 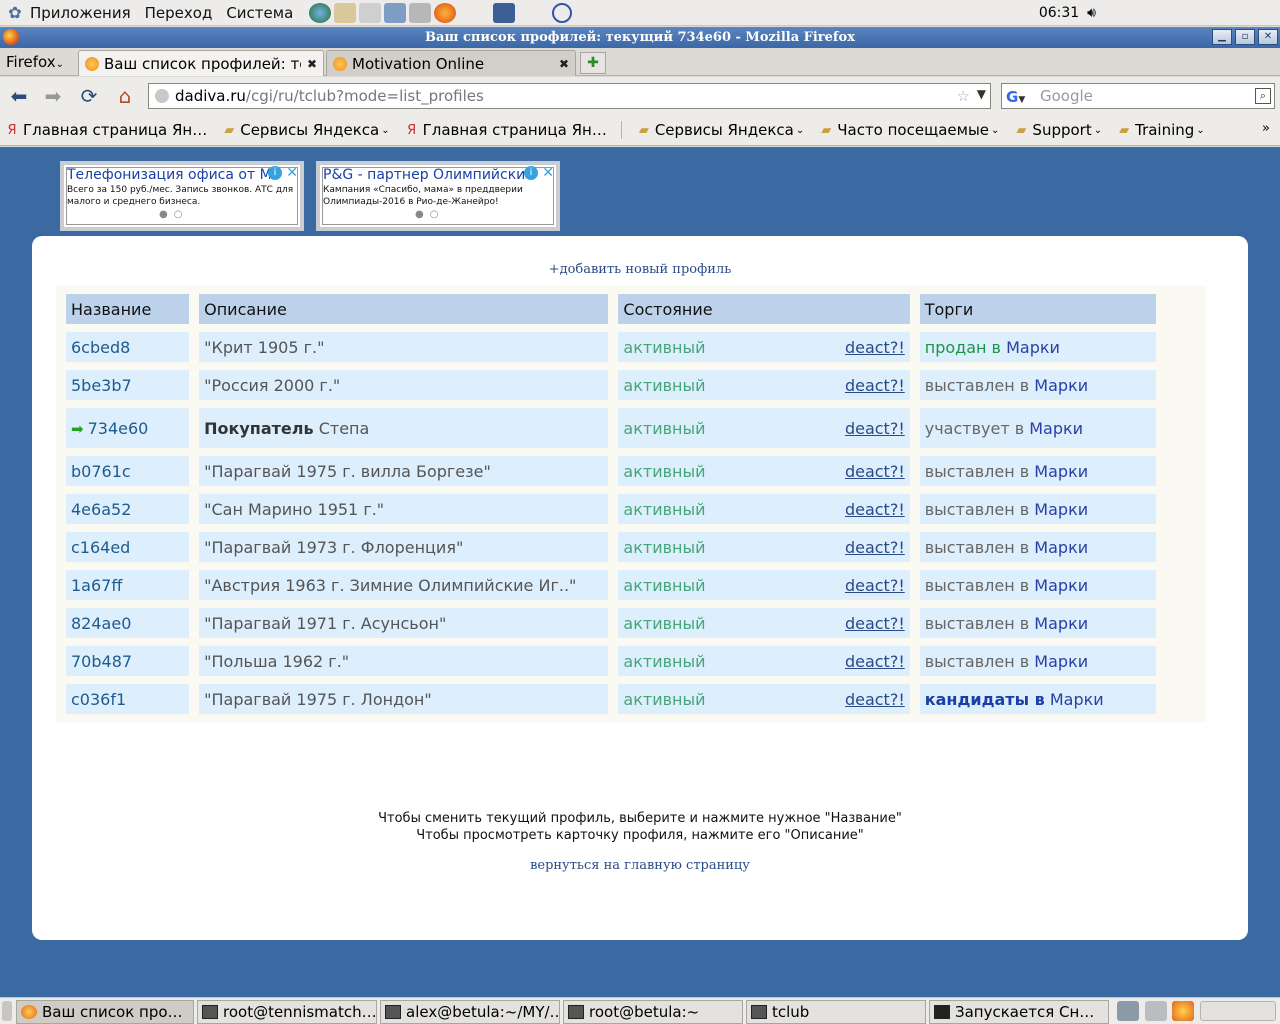 What do you see at coordinates (201, 63) in the screenshot?
I see `tab-profiles: Ваш список профилей: те… ✖` at bounding box center [201, 63].